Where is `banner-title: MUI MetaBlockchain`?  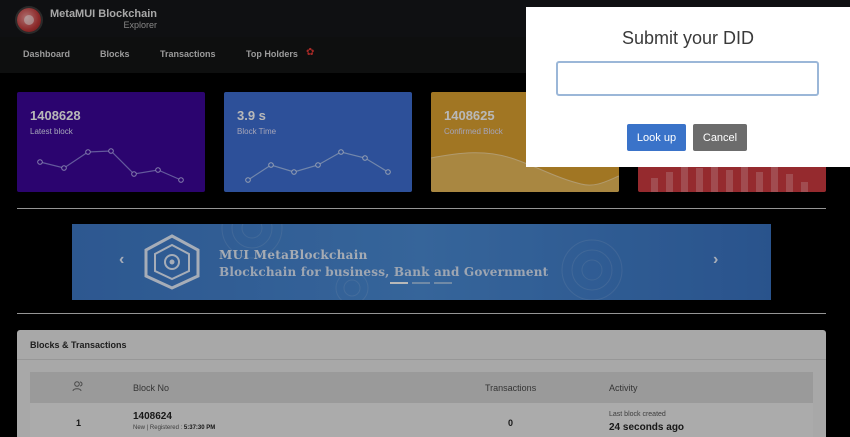 banner-title: MUI MetaBlockchain is located at coordinates (293, 255).